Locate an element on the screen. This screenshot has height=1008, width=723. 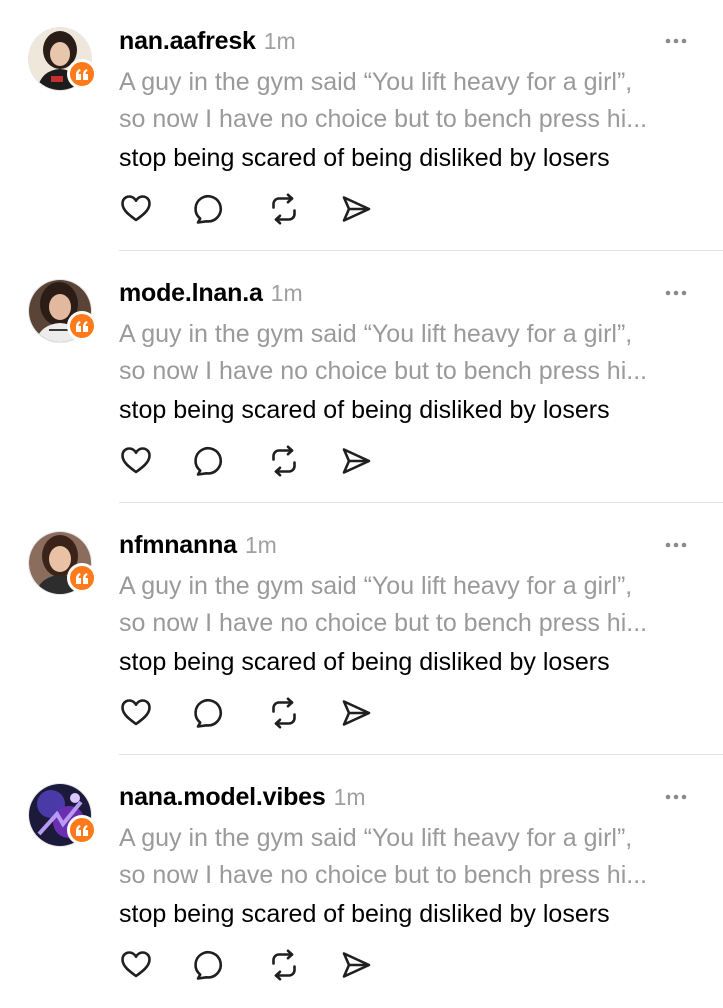
post-header: mode.lnan.a 1m is located at coordinates (211, 294).